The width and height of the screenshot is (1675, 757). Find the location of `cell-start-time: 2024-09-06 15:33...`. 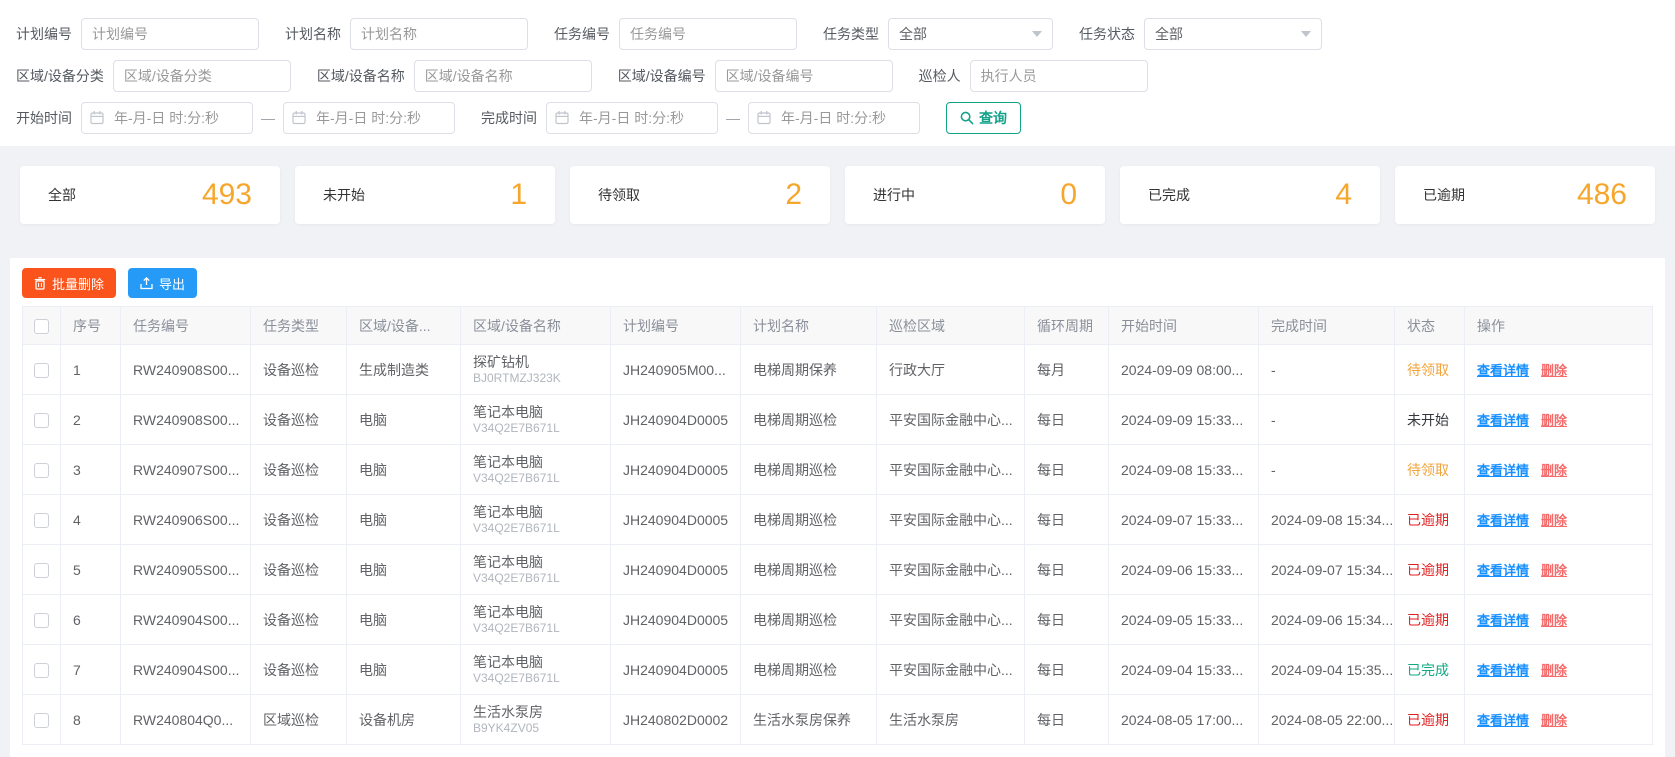

cell-start-time: 2024-09-06 15:33... is located at coordinates (1183, 569).